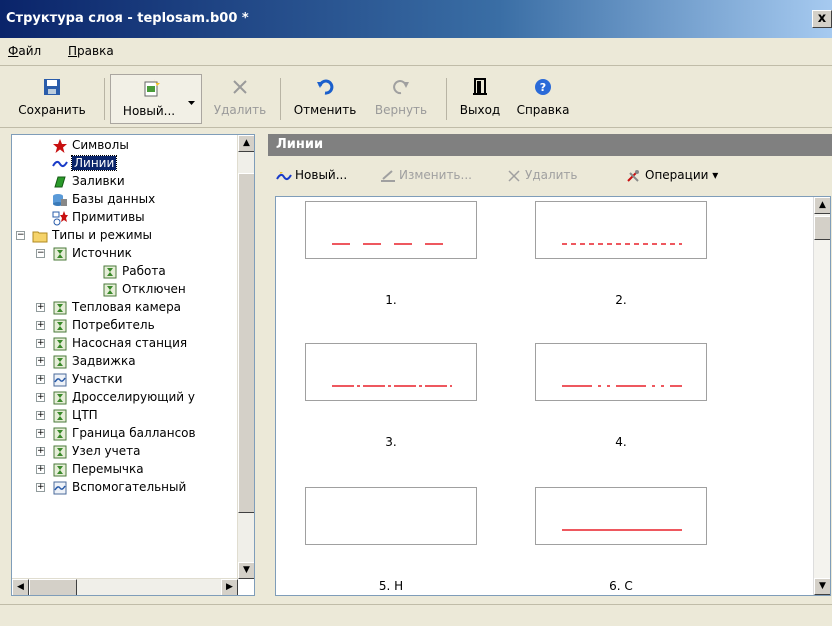  What do you see at coordinates (125, 586) in the screenshot?
I see `tree-horizontal-scrollbar: ◀ ▶` at bounding box center [125, 586].